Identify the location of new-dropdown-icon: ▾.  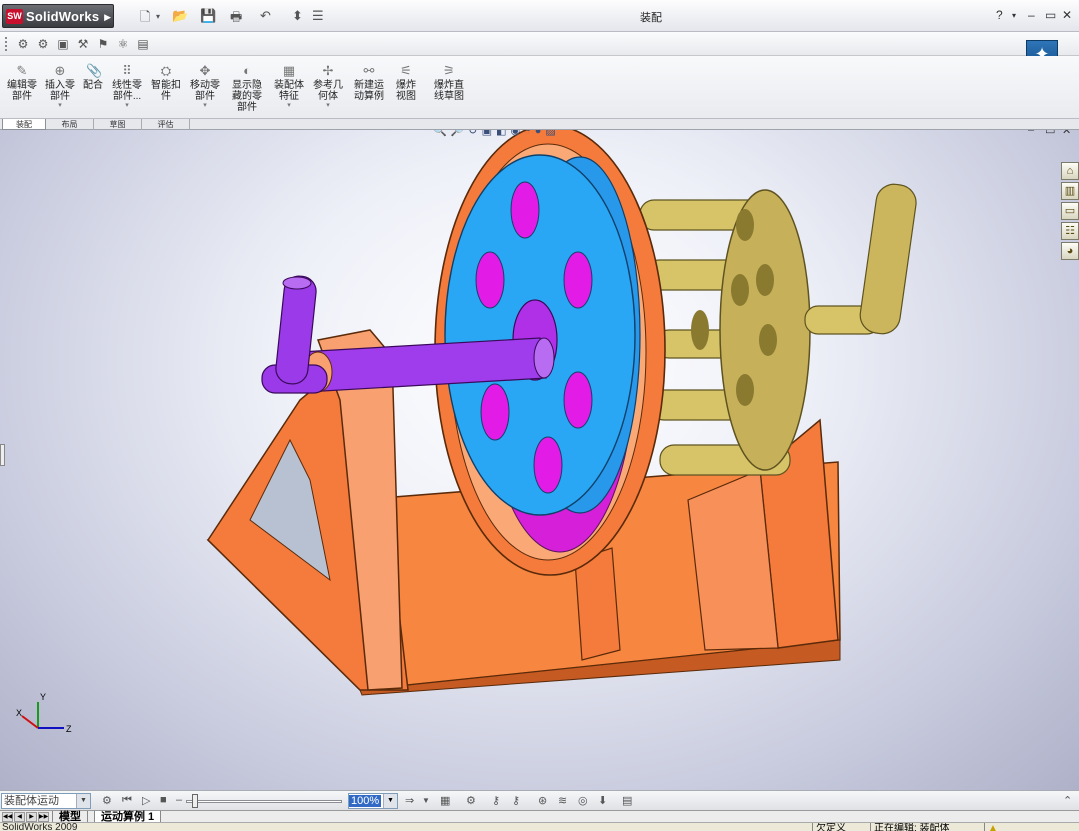
(158, 16).